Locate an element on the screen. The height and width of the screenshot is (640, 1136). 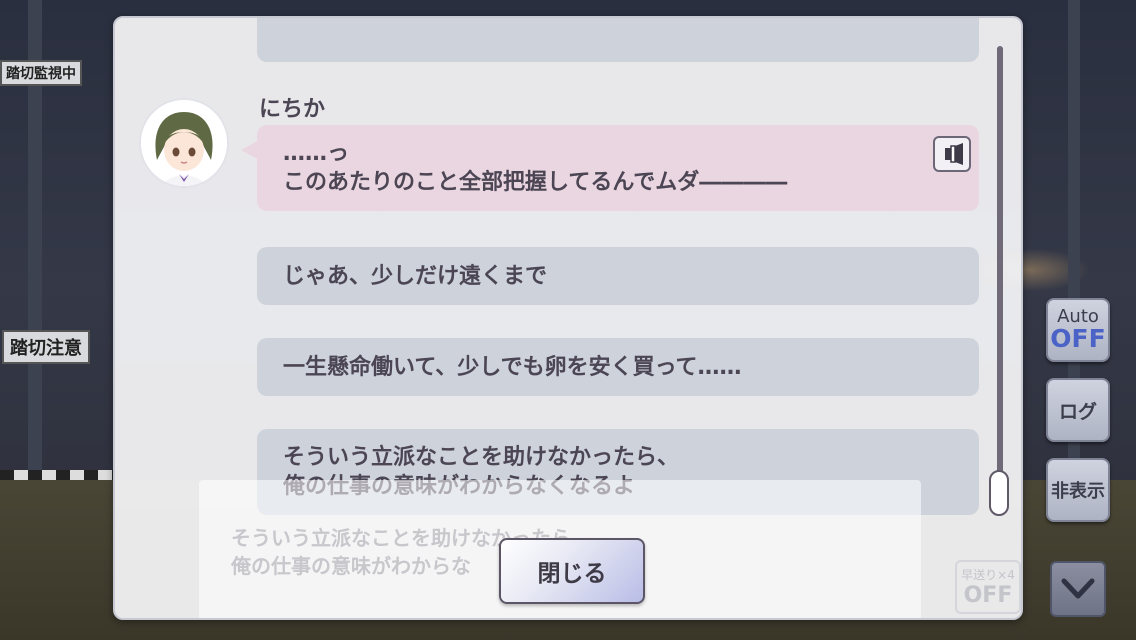
chevron-down-icon is located at coordinates (1078, 588).